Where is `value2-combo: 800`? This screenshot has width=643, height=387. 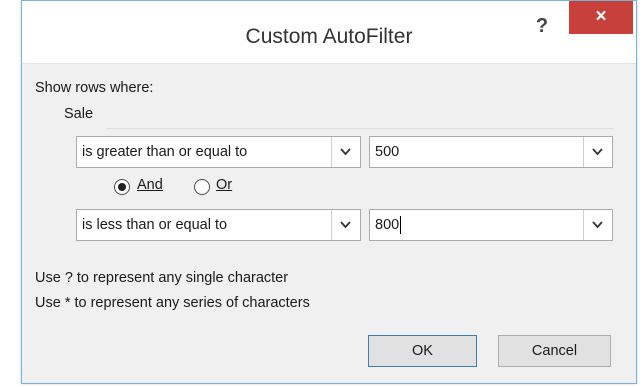
value2-combo: 800 is located at coordinates (491, 225).